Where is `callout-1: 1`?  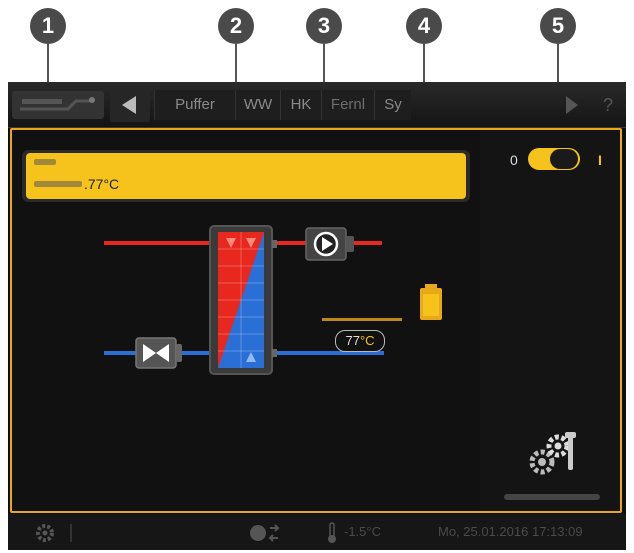 callout-1: 1 is located at coordinates (48, 26).